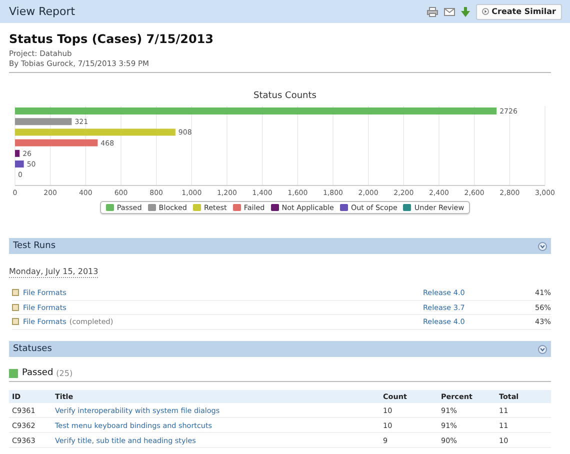 Image resolution: width=570 pixels, height=454 pixels. I want to click on status-group-label: Passed, so click(38, 373).